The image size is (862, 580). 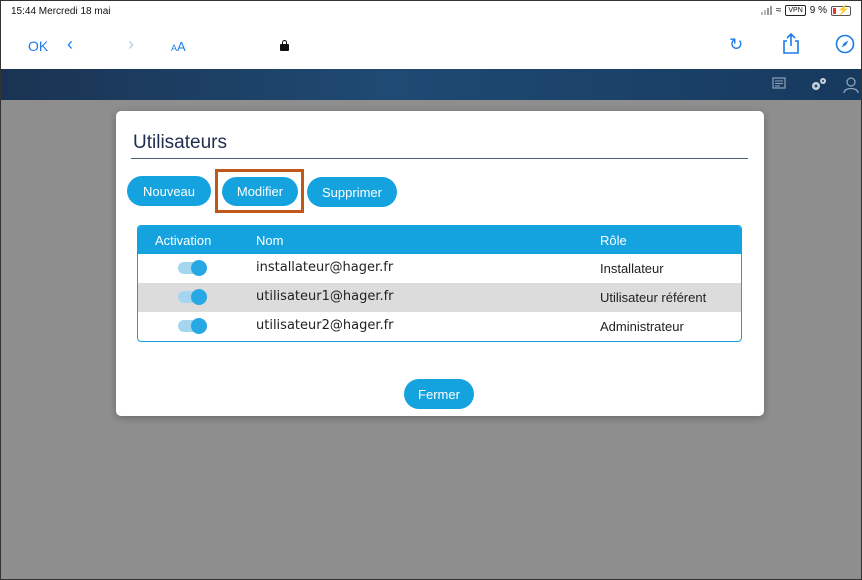 I want to click on title-divider, so click(x=439, y=158).